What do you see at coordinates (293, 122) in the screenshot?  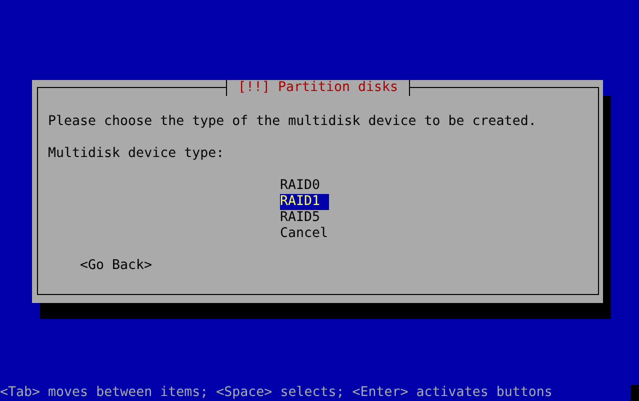 I see `prompt-text: Please choose the type of the multidisk device to be created.` at bounding box center [293, 122].